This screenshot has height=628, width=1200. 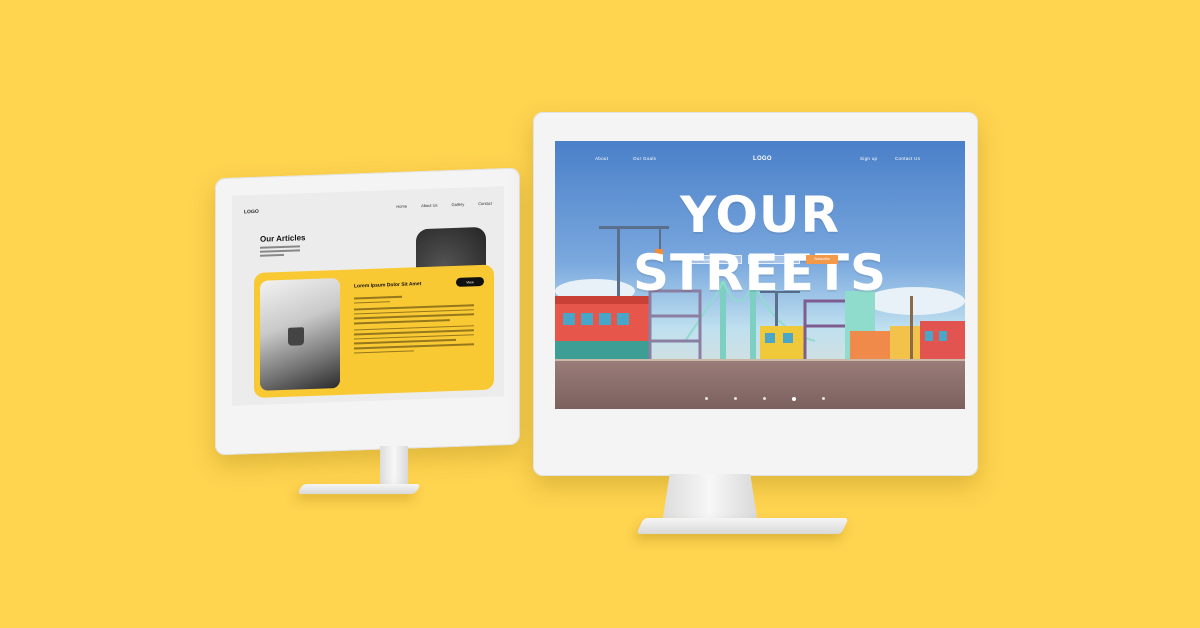 What do you see at coordinates (774, 259) in the screenshot?
I see `email-field: Your email` at bounding box center [774, 259].